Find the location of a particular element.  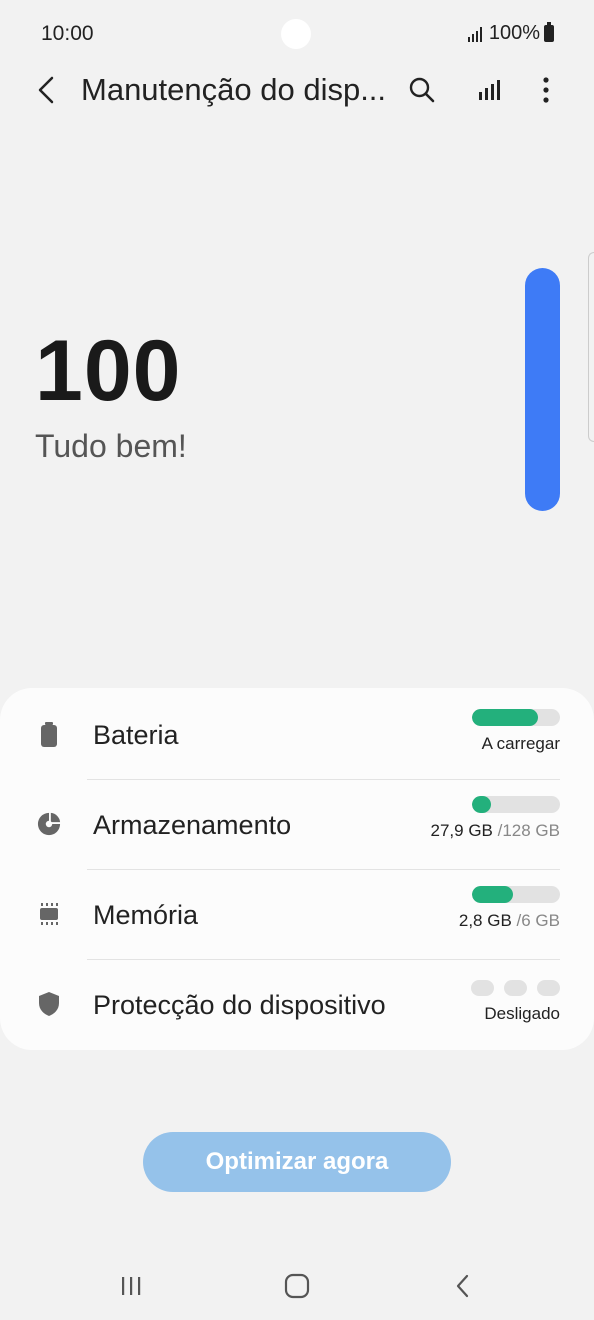

memory-chip-icon is located at coordinates (49, 914).